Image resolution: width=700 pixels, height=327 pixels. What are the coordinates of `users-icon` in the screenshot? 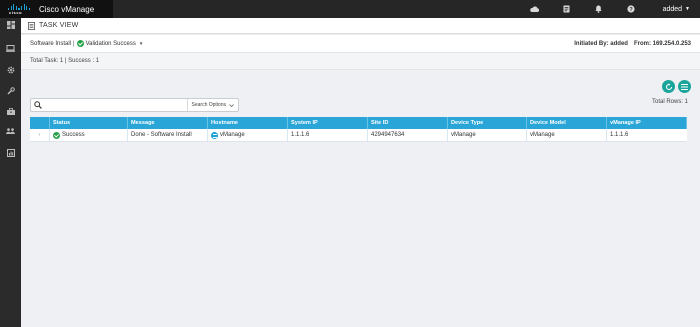 It's located at (10, 131).